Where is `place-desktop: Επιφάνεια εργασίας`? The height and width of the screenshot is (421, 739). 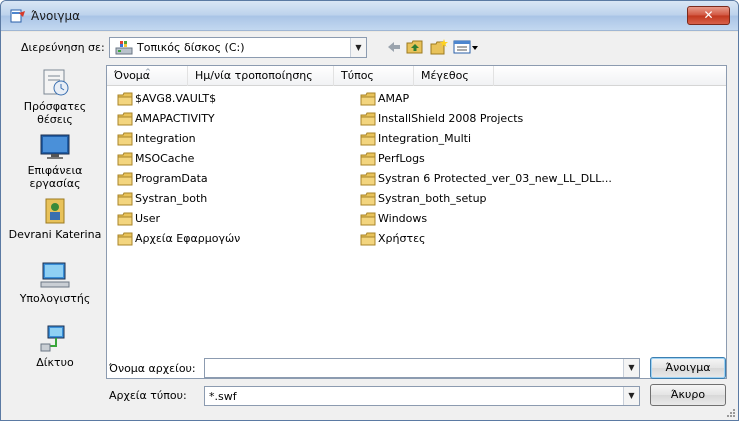
place-desktop: Επιφάνεια εργασίας is located at coordinates (55, 161).